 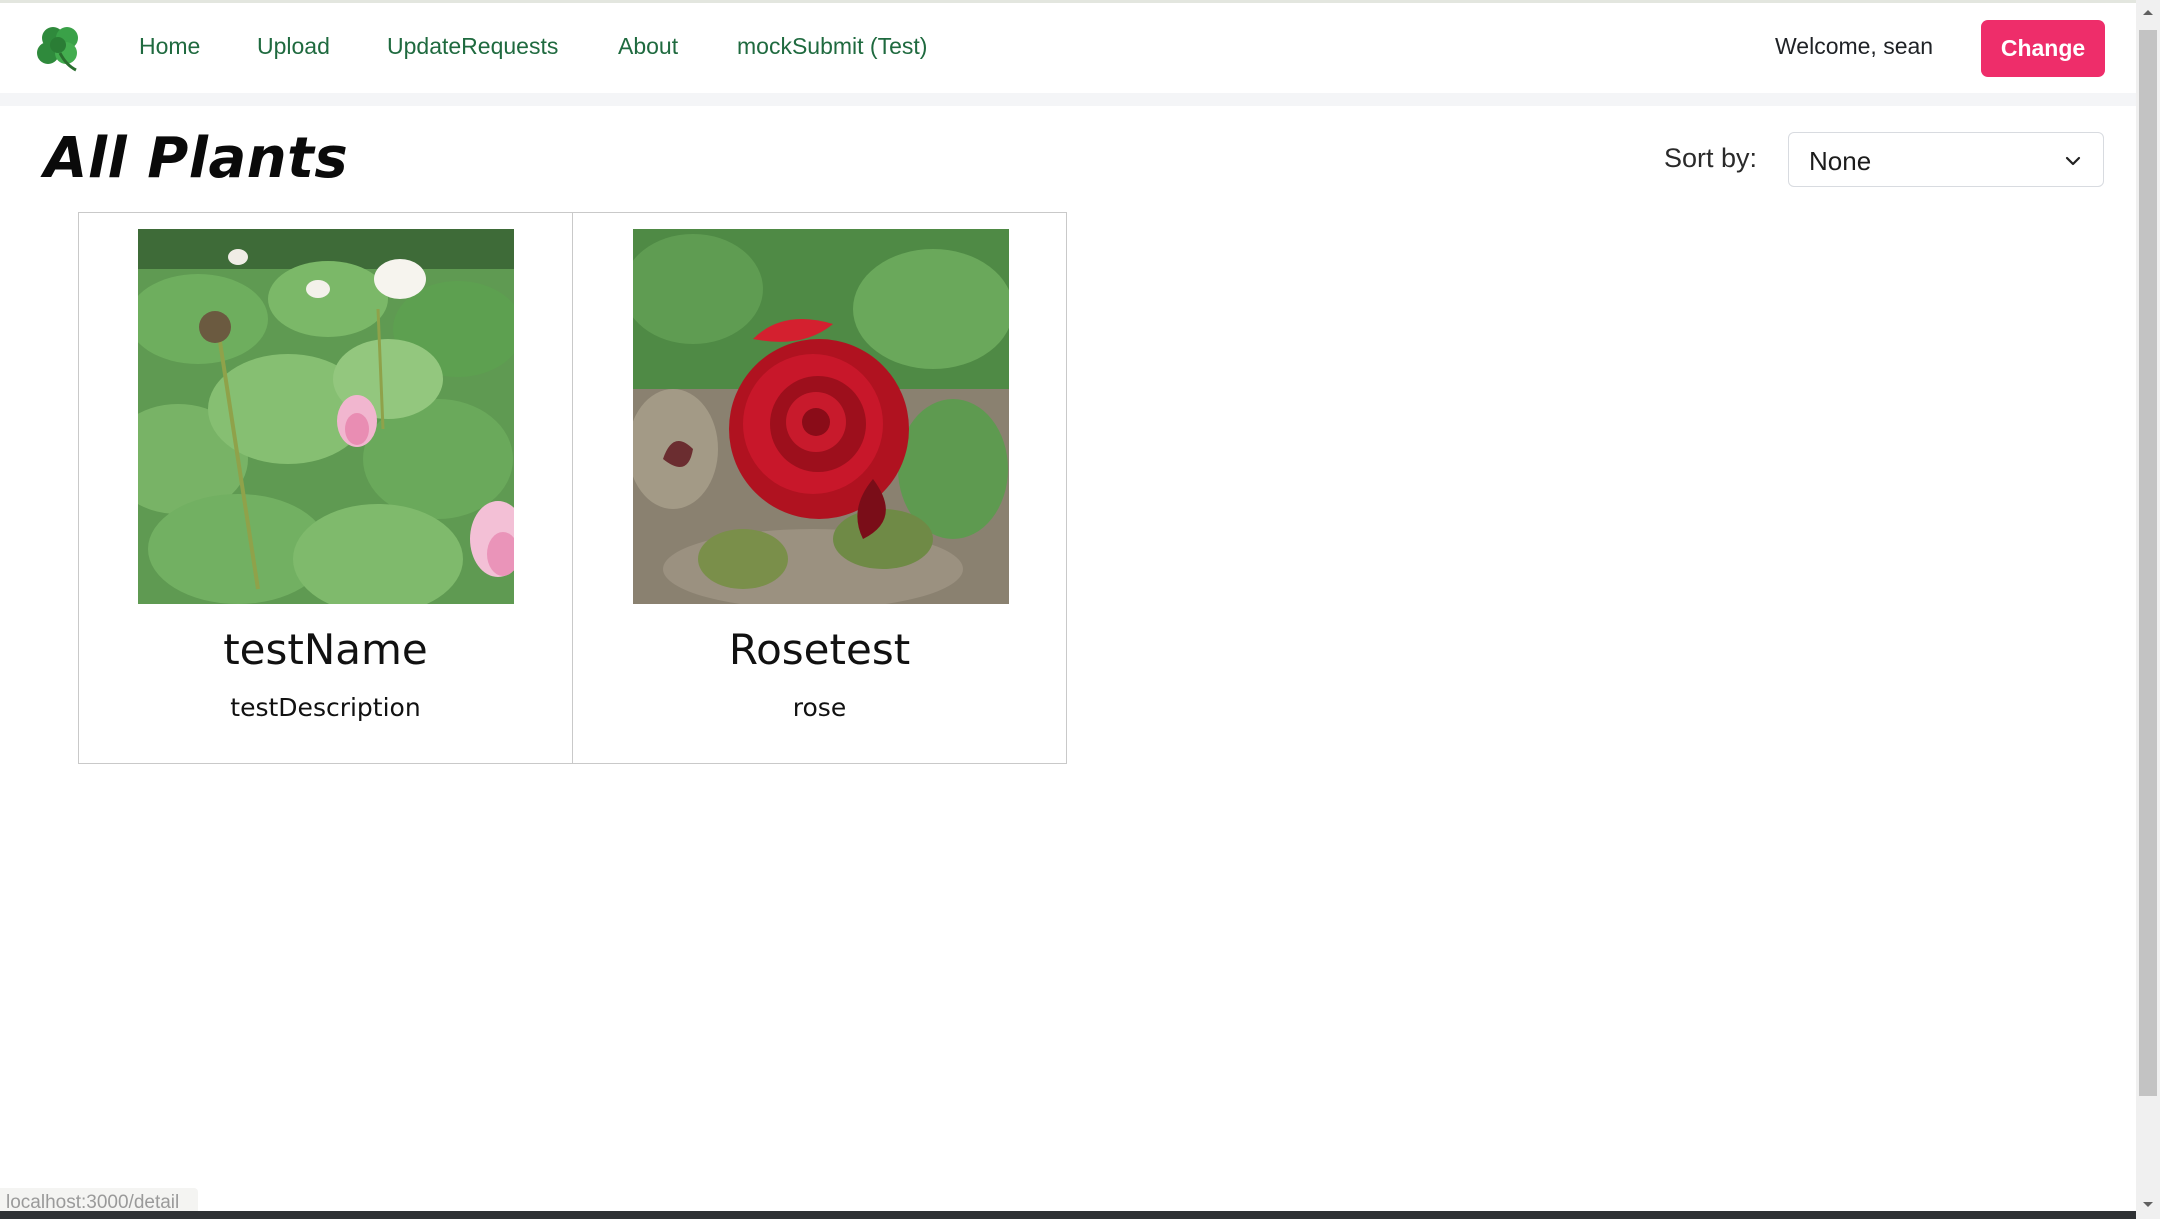 I want to click on plant-name: testName, so click(x=325, y=649).